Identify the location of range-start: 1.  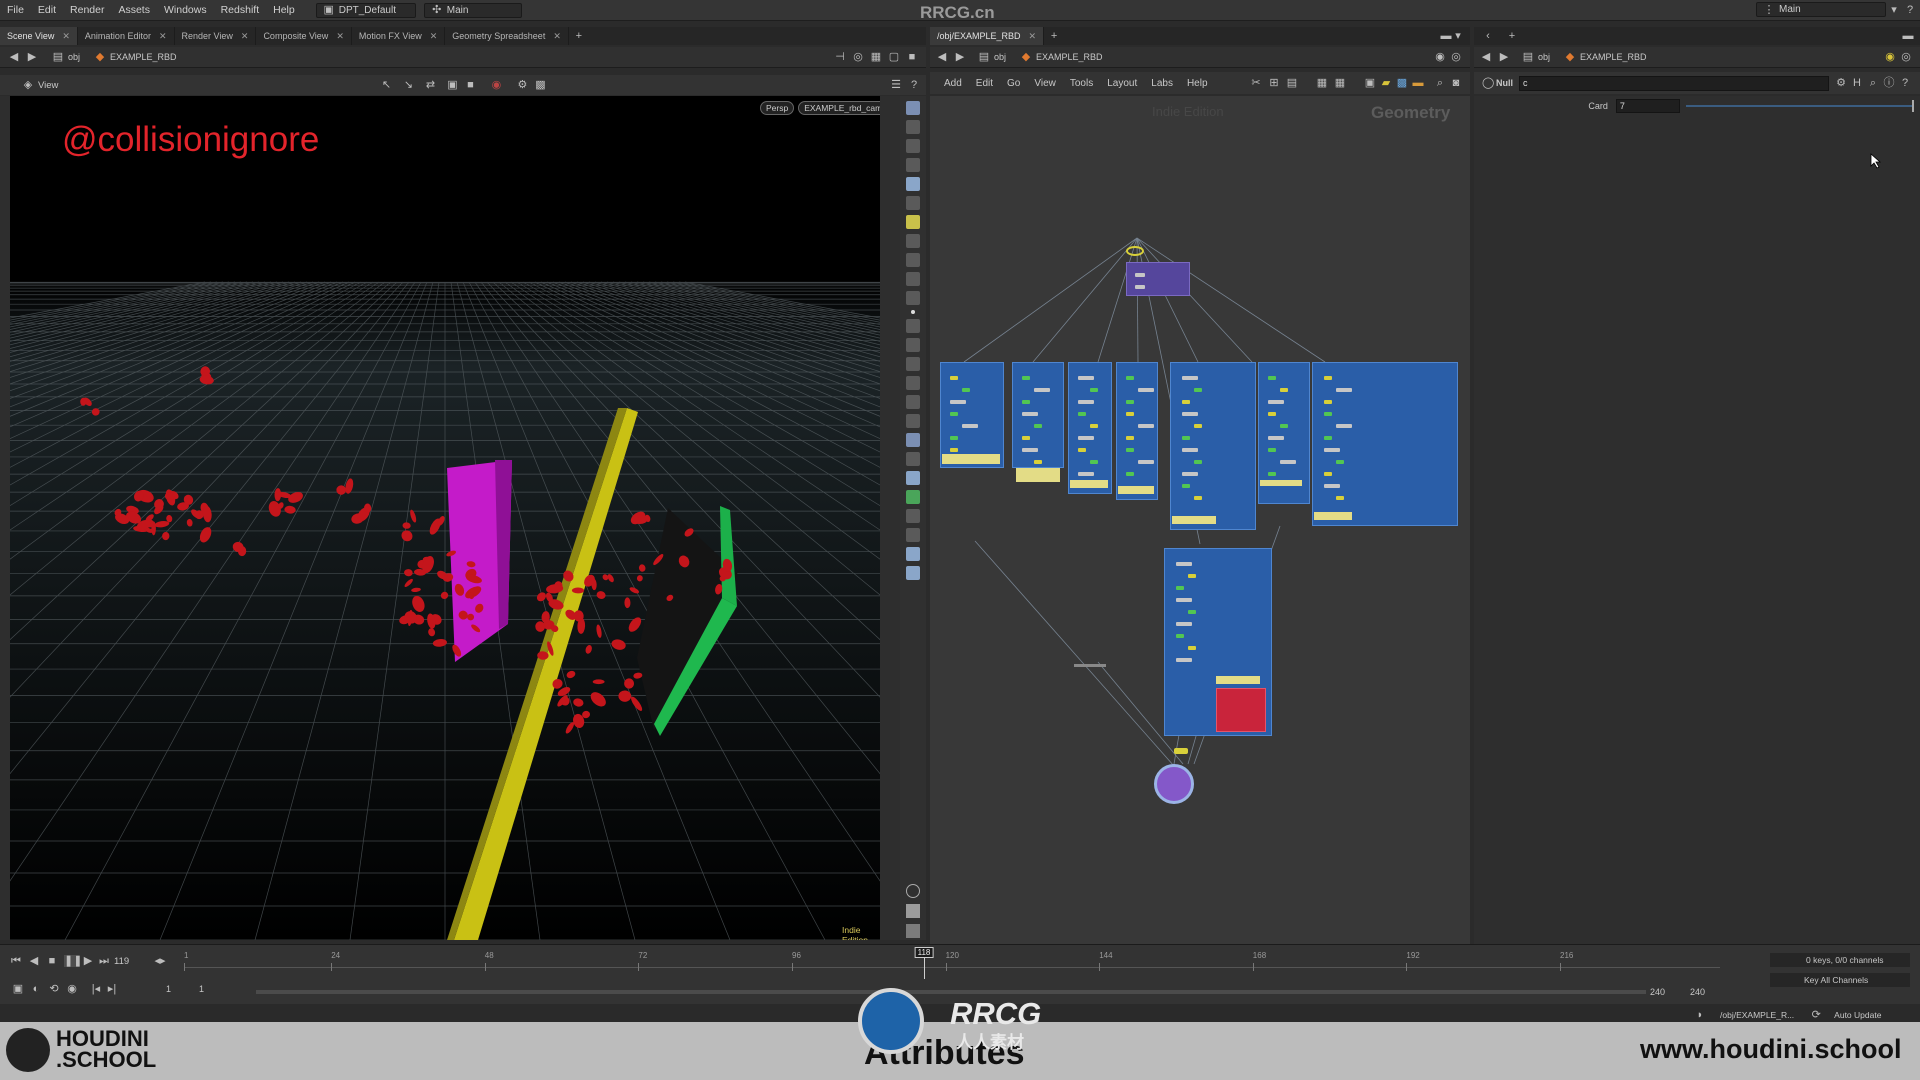
(168, 989).